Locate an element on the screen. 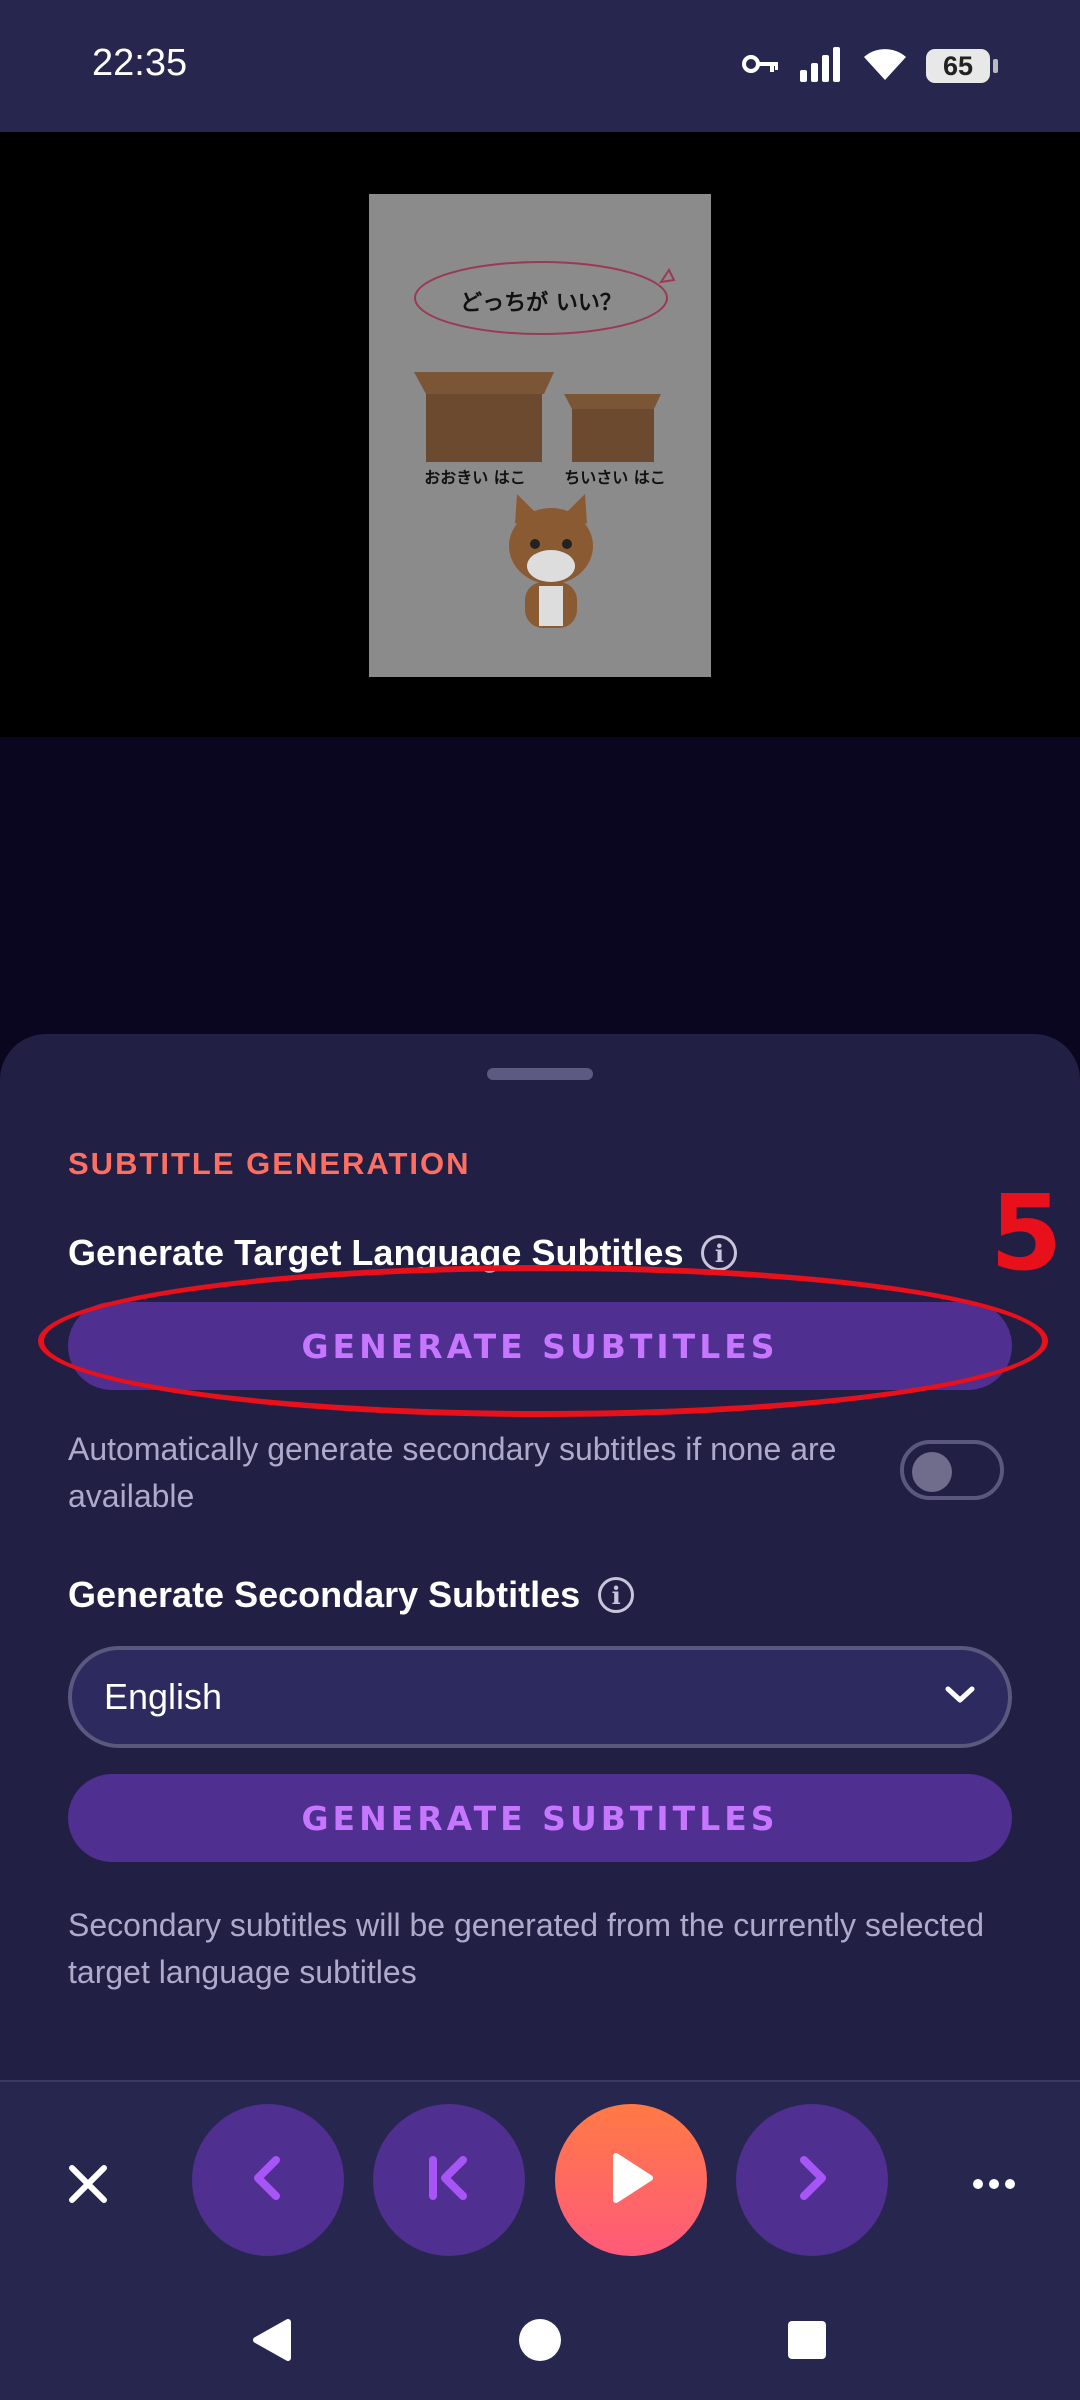 This screenshot has height=2400, width=1080. selected-language: English is located at coordinates (163, 1696).